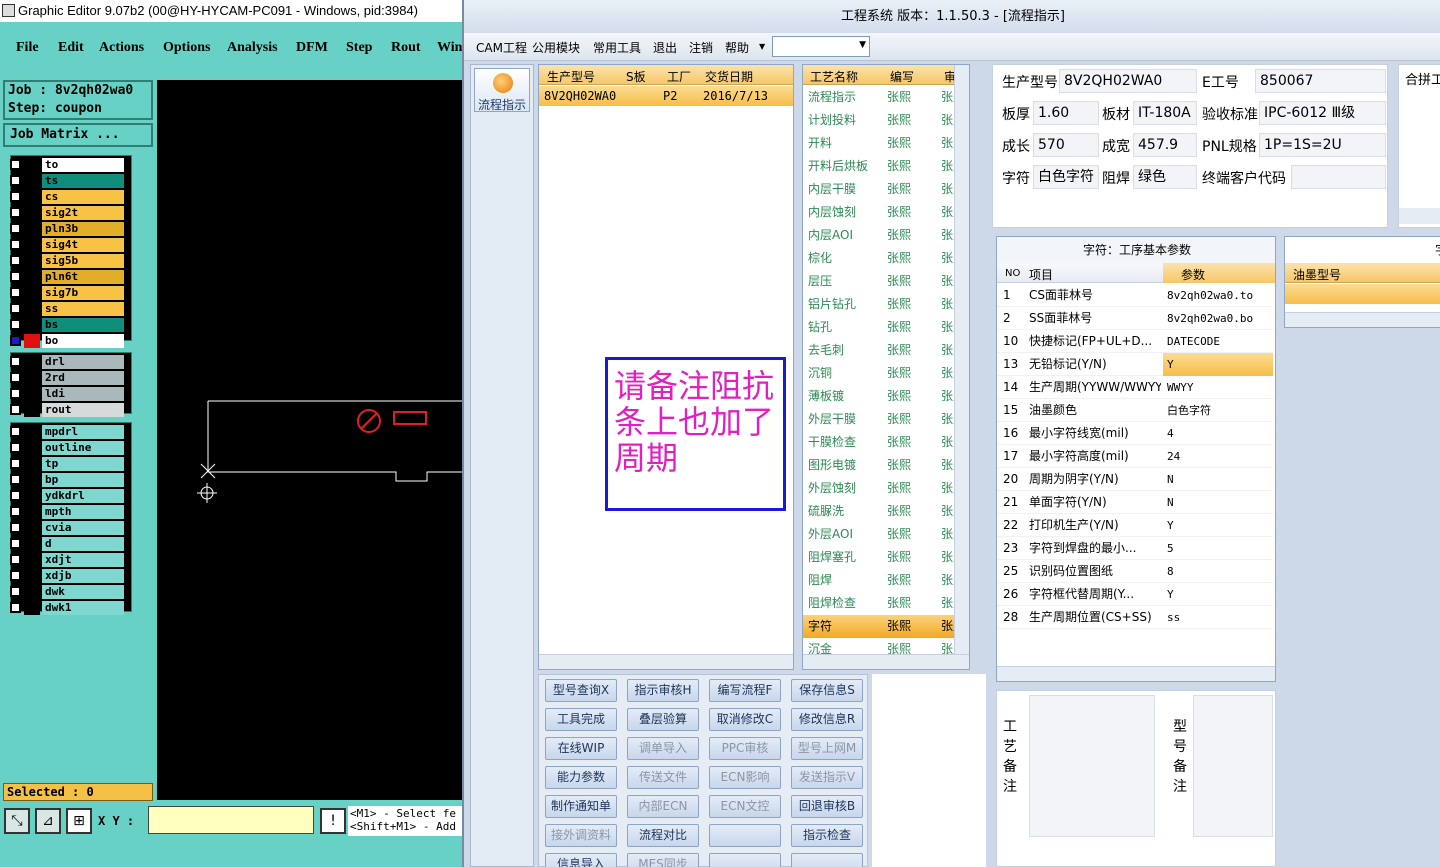 Image resolution: width=1440 pixels, height=867 pixels. I want to click on pnl-field: 1P=1S=2U, so click(1322, 145).